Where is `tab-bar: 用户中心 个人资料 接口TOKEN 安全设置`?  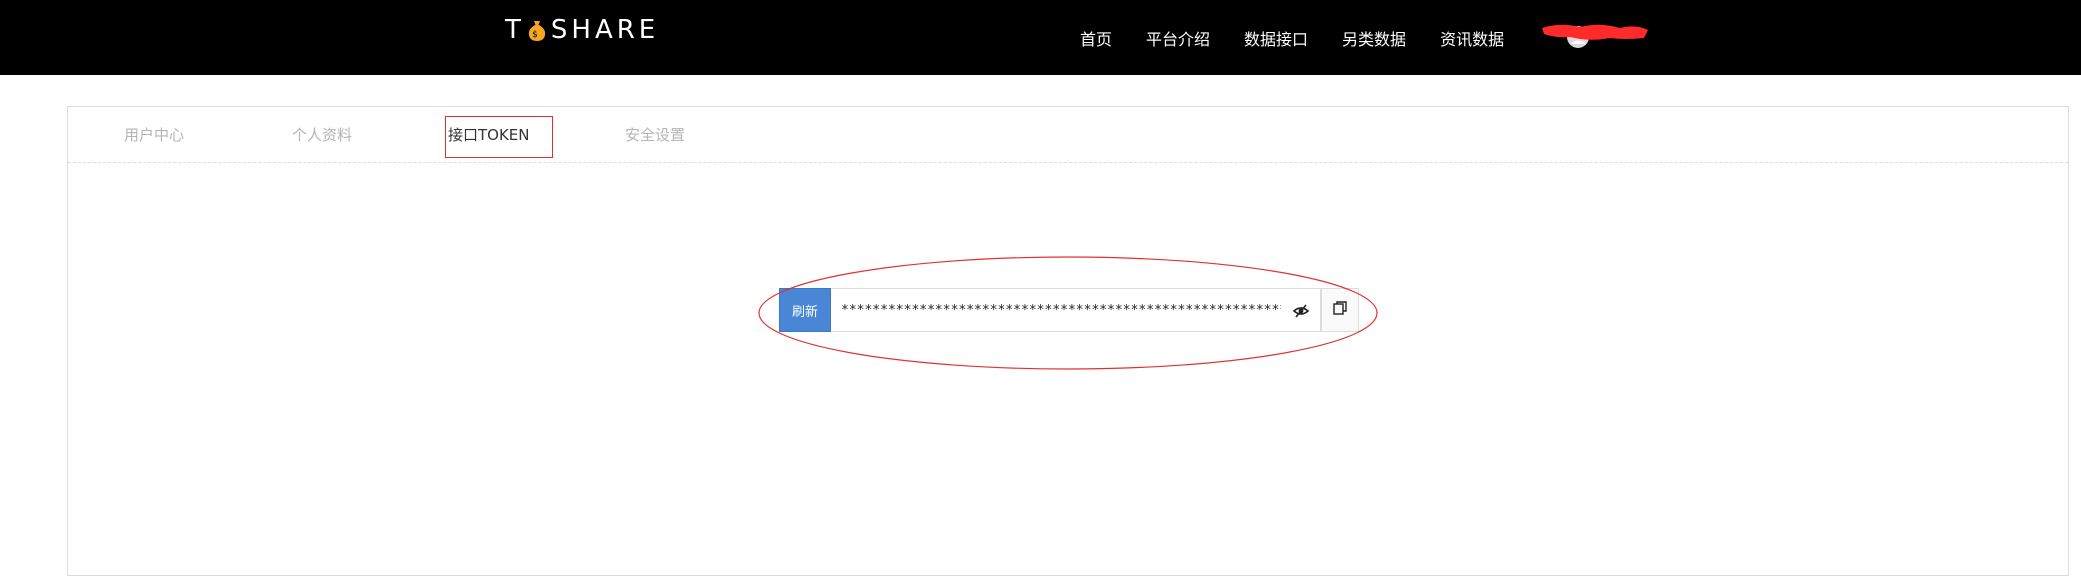 tab-bar: 用户中心 个人资料 接口TOKEN 安全设置 is located at coordinates (1068, 135).